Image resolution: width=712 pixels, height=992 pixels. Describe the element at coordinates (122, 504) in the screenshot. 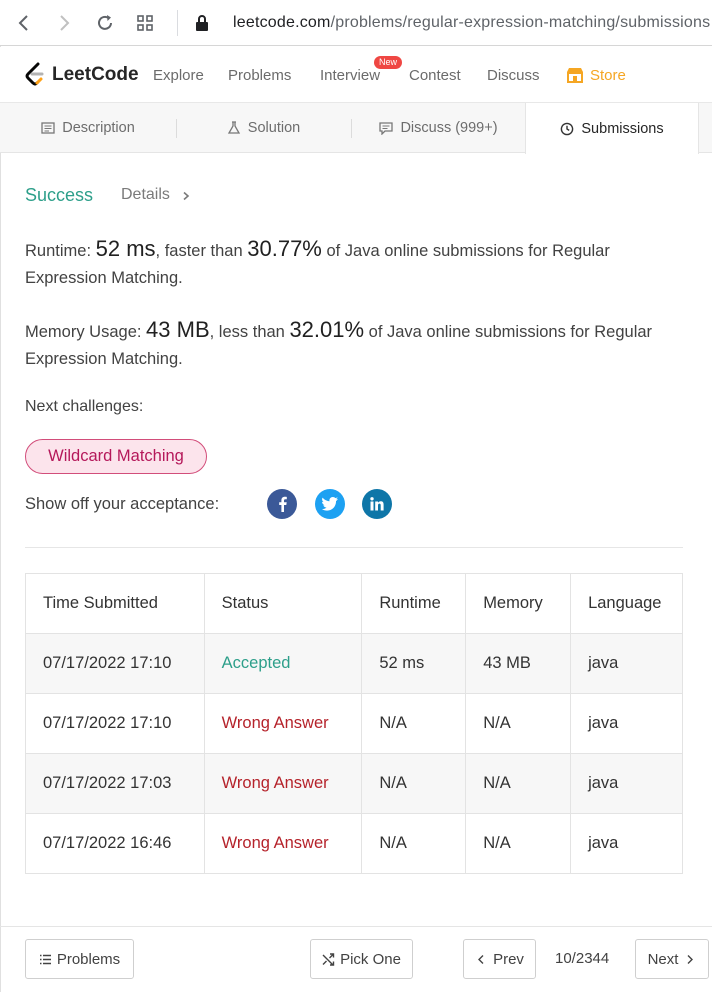

I see `share-label: Show off your acceptance:` at that location.